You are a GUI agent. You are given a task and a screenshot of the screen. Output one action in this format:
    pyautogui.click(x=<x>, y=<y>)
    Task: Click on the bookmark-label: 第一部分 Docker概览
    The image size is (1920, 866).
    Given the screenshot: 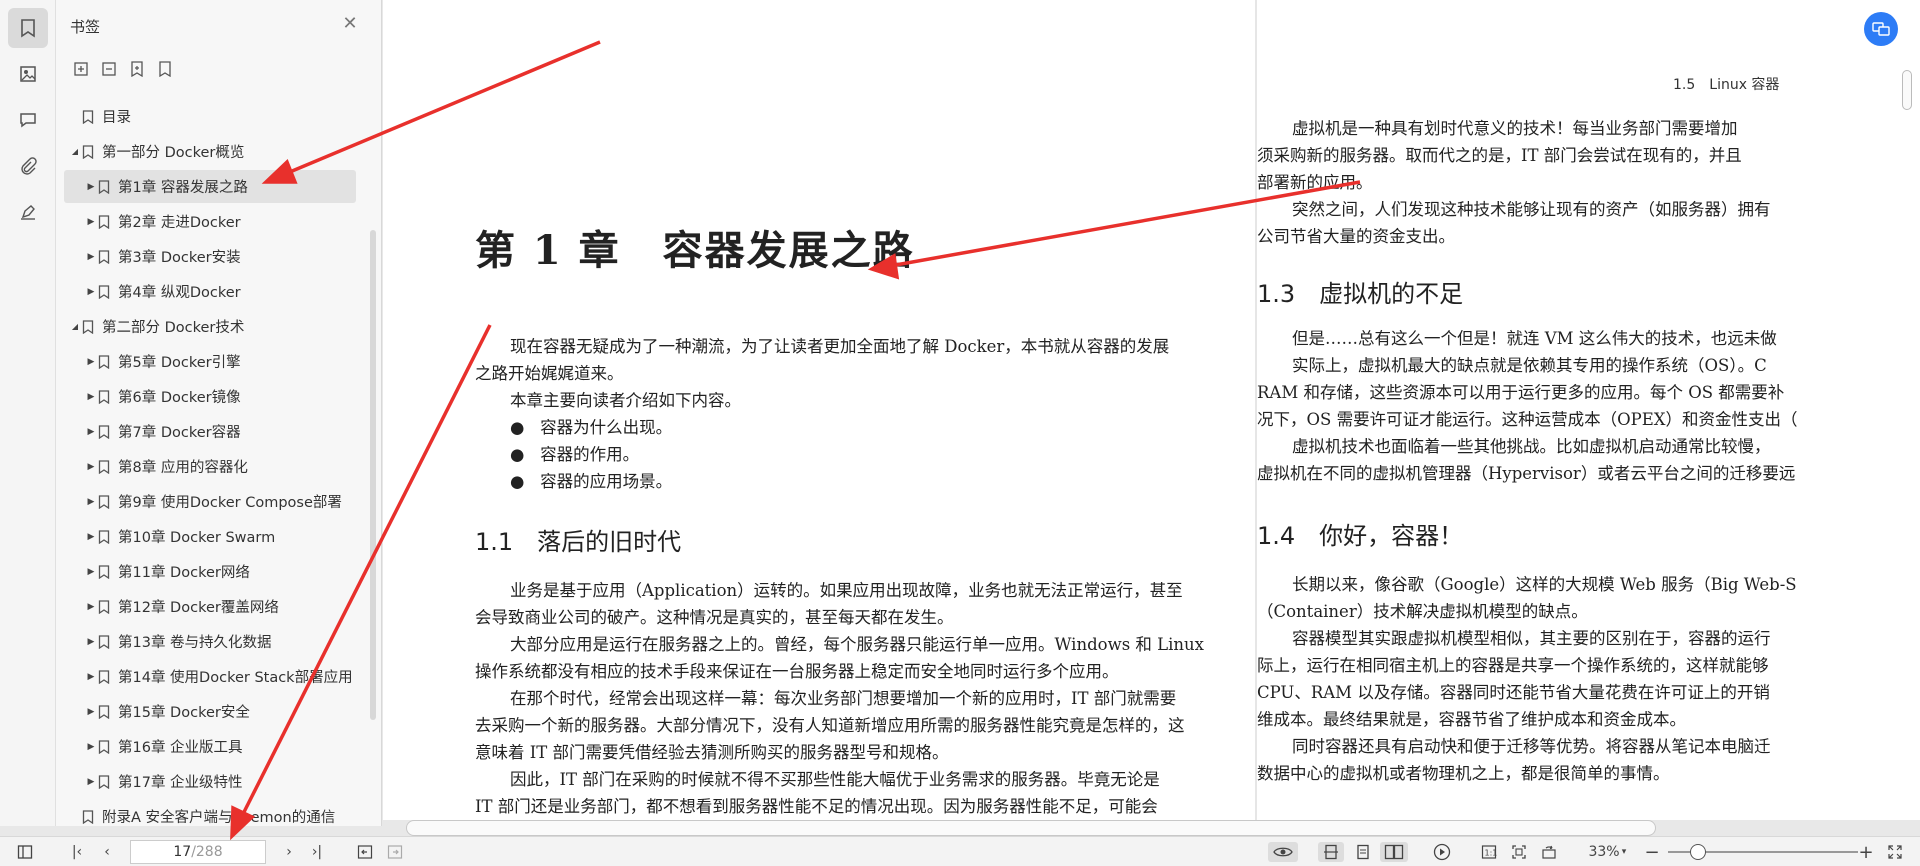 What is the action you would take?
    pyautogui.click(x=173, y=153)
    